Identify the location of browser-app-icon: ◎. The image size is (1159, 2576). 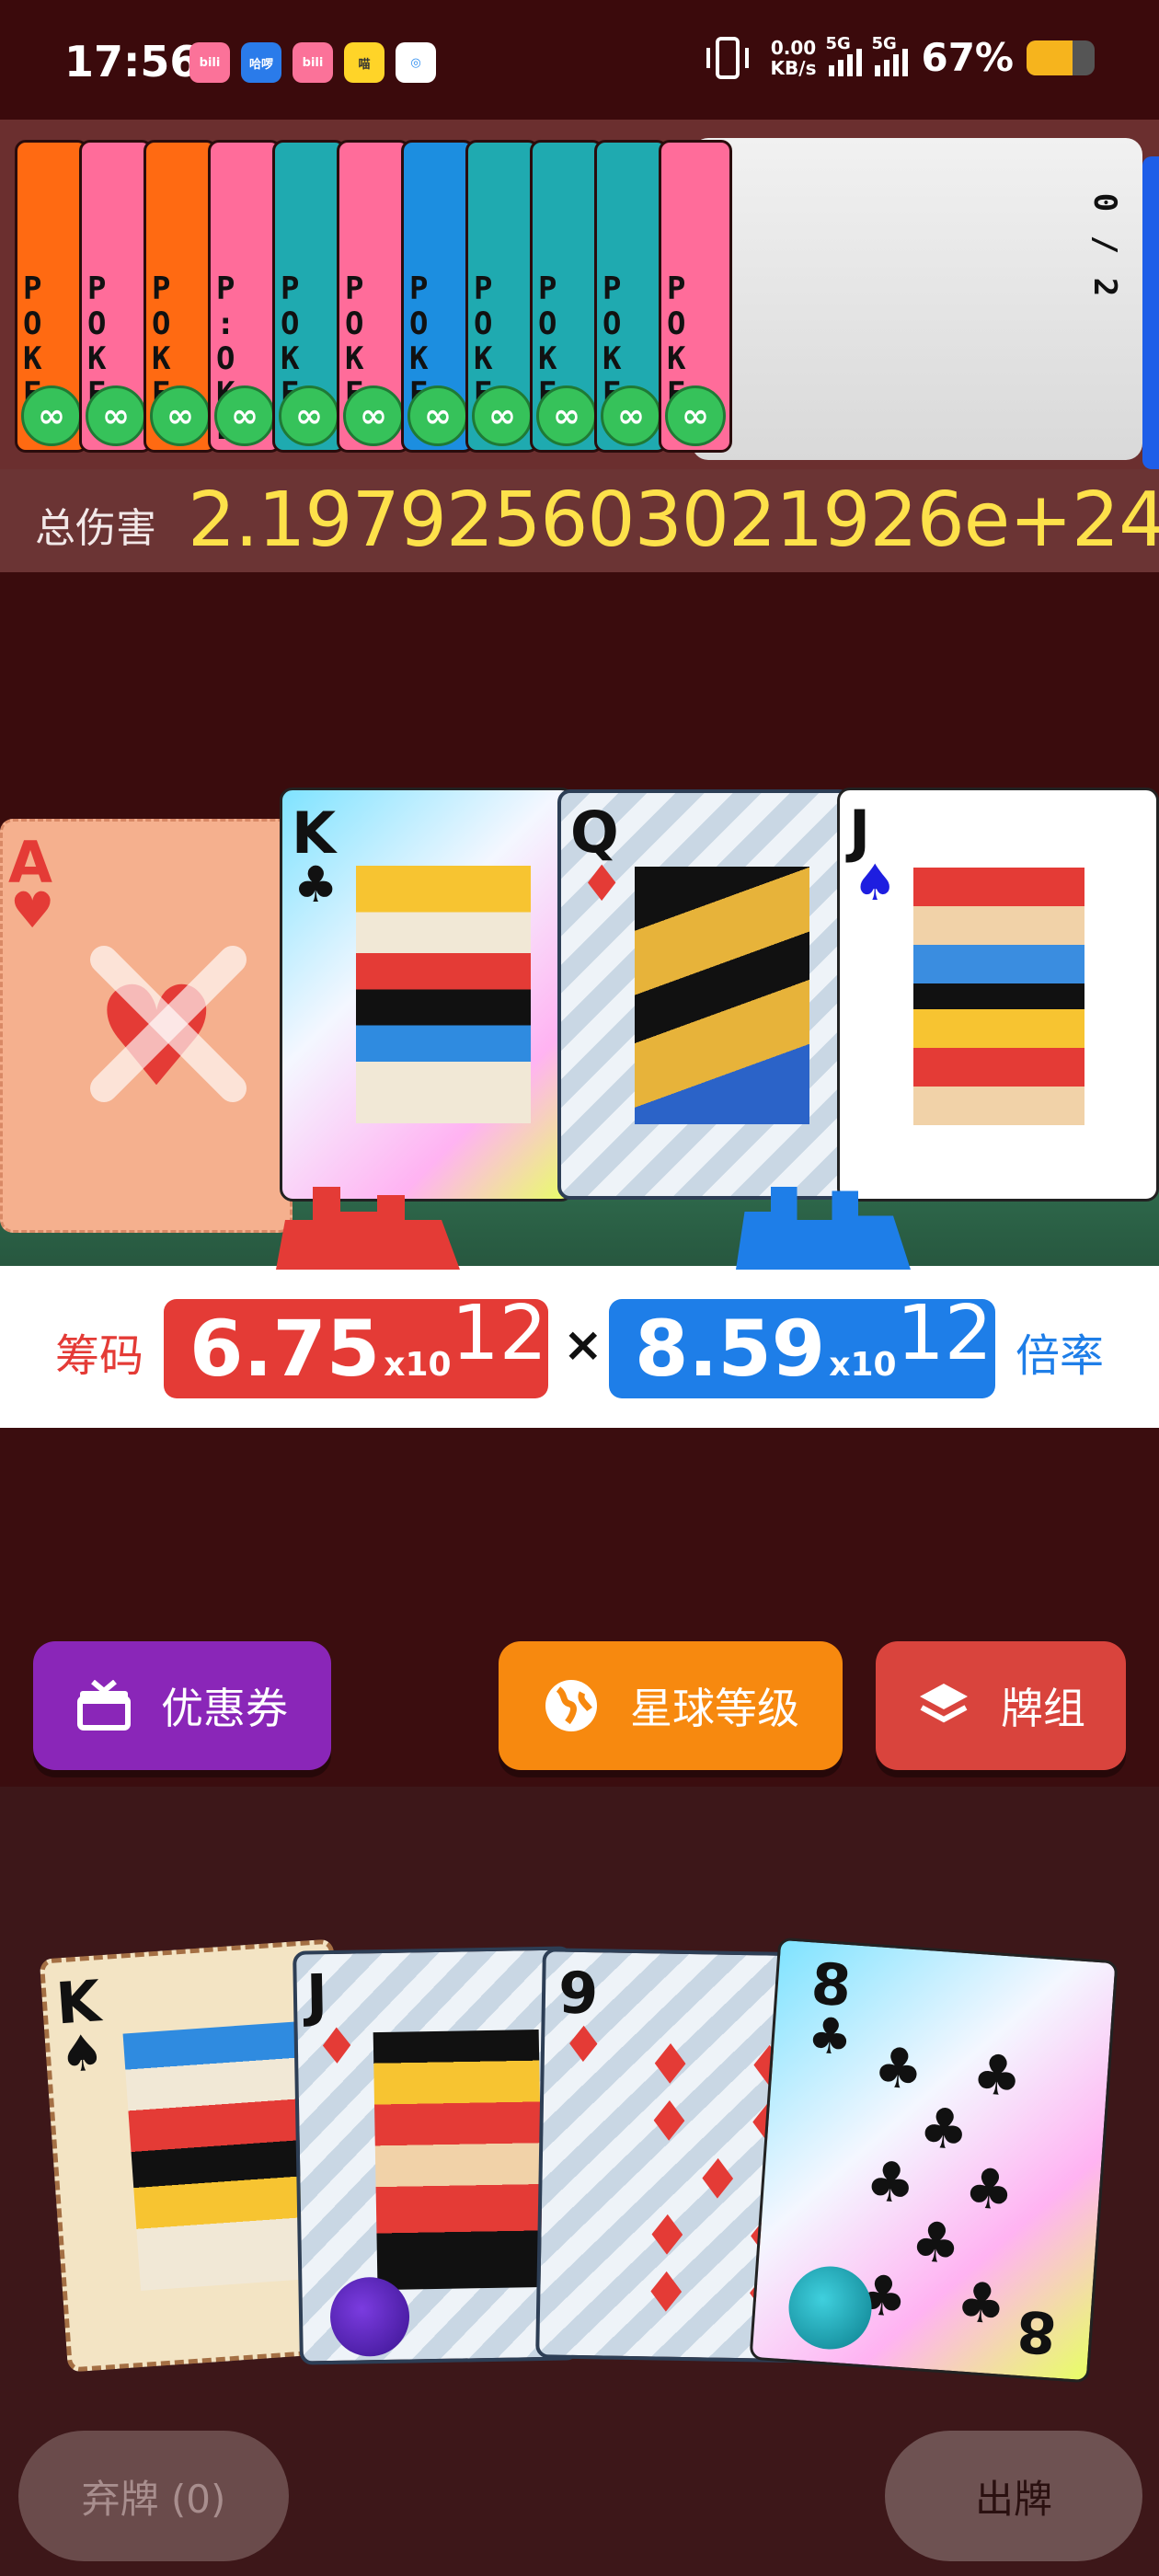
(416, 62).